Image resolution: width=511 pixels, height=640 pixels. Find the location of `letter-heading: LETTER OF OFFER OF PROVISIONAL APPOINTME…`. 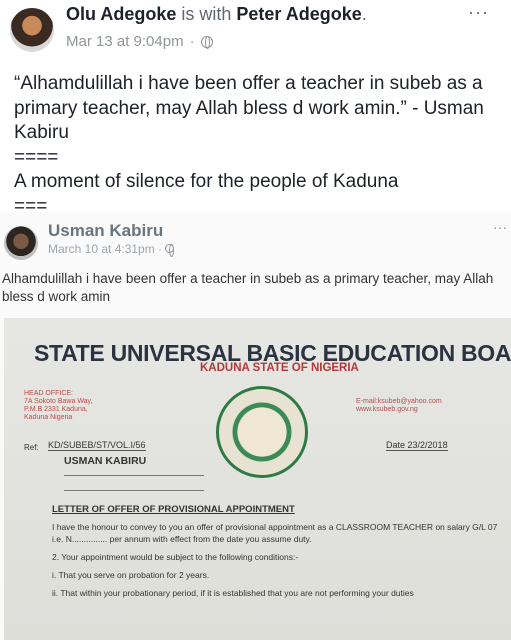

letter-heading: LETTER OF OFFER OF PROVISIONAL APPOINTME… is located at coordinates (173, 509).